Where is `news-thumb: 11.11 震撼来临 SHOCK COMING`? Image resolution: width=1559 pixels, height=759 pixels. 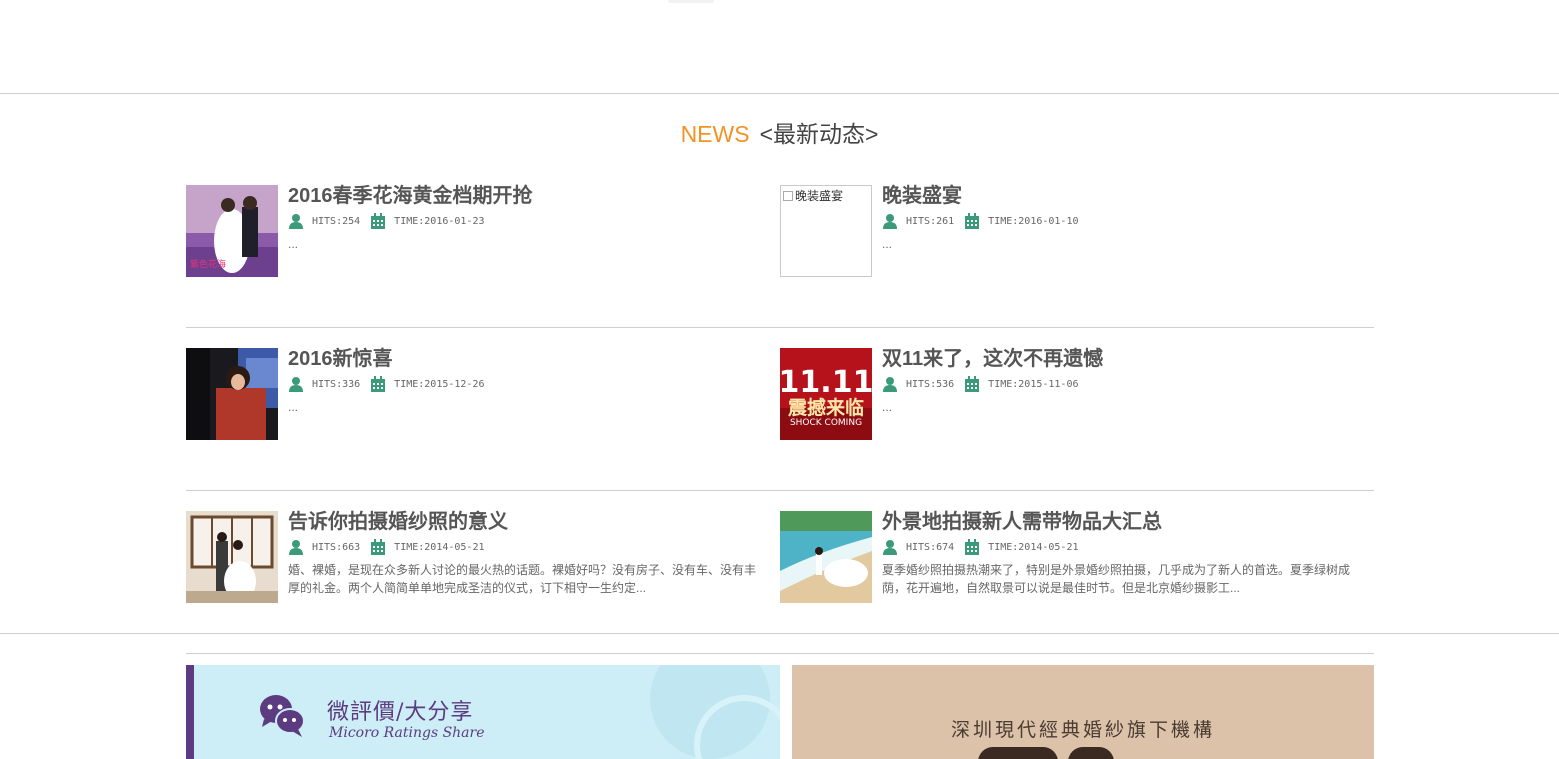 news-thumb: 11.11 震撼来临 SHOCK COMING is located at coordinates (826, 394).